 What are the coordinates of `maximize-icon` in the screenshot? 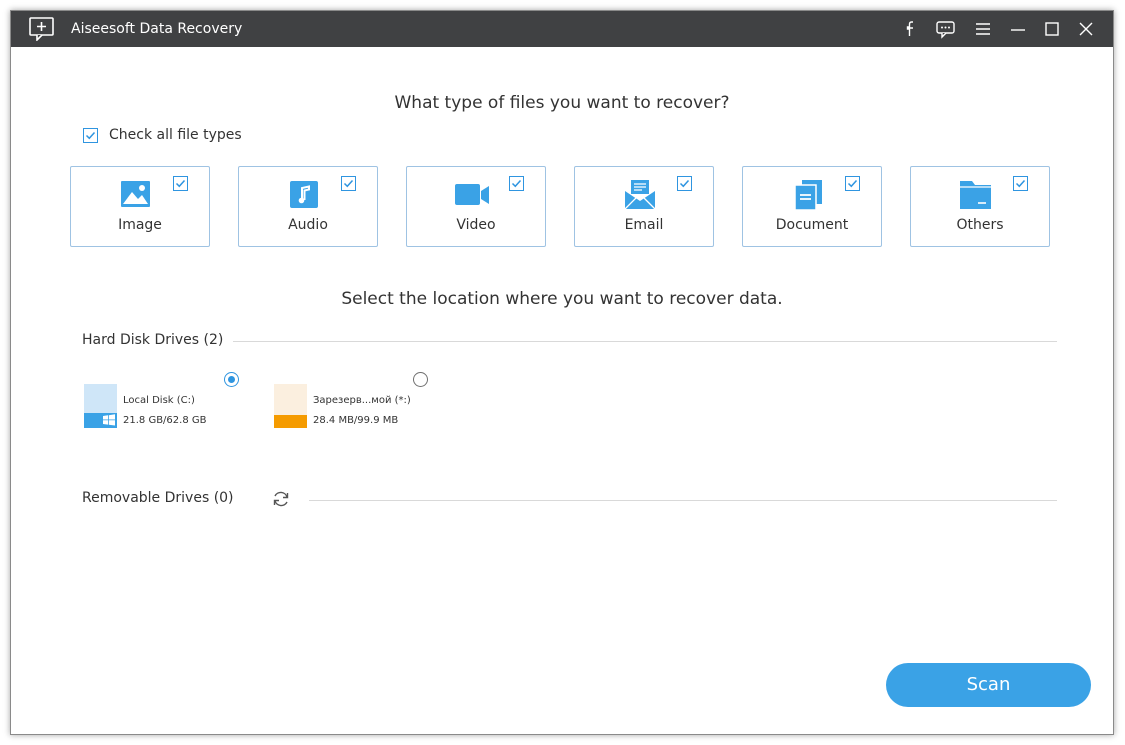 It's located at (1052, 29).